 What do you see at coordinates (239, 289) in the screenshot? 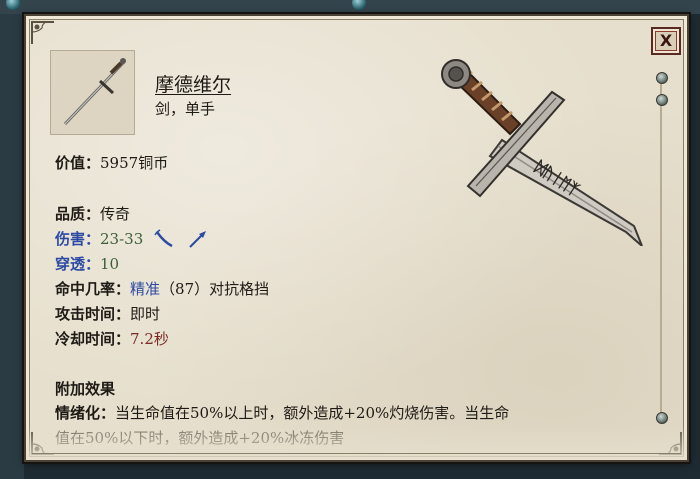
I see `accuracy-suffix: 对抗格挡` at bounding box center [239, 289].